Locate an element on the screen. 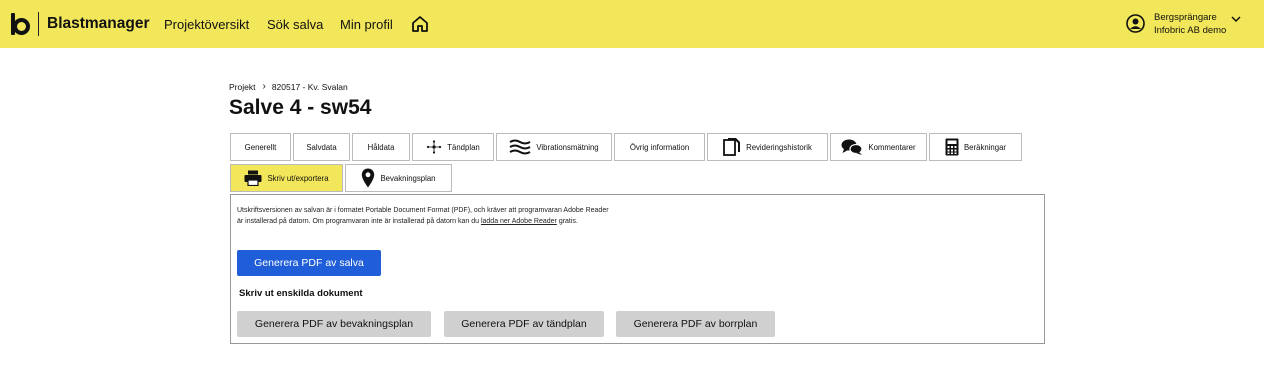  brand-name: Blastmanager is located at coordinates (98, 24).